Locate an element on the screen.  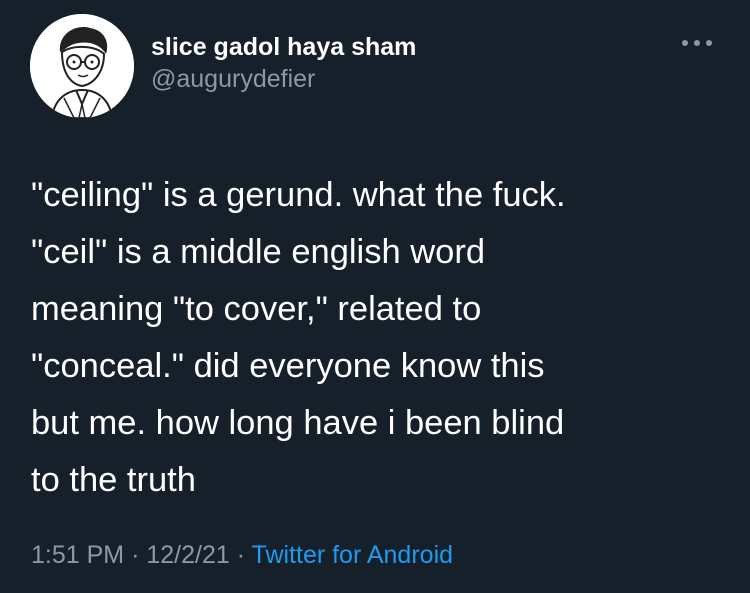
tweet-metadata: 1:51 PM · 12/2/21 · Twitter for Android is located at coordinates (242, 555).